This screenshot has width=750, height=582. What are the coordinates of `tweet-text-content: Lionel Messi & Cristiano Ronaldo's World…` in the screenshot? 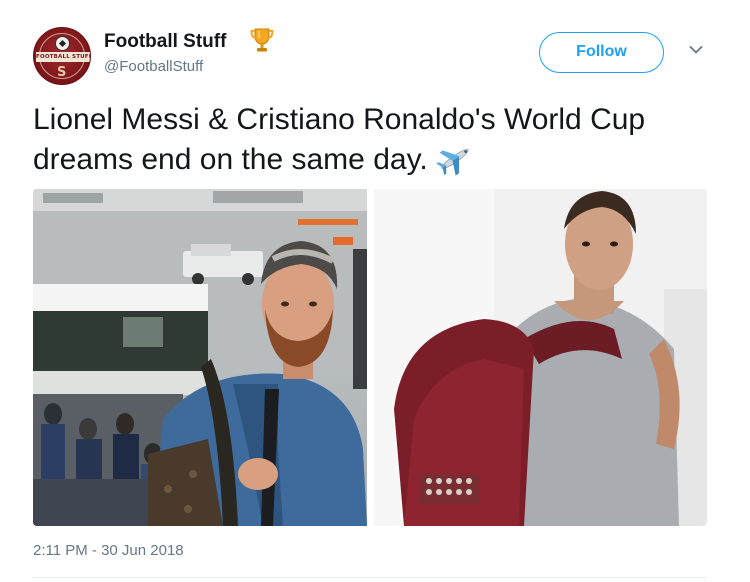 It's located at (339, 139).